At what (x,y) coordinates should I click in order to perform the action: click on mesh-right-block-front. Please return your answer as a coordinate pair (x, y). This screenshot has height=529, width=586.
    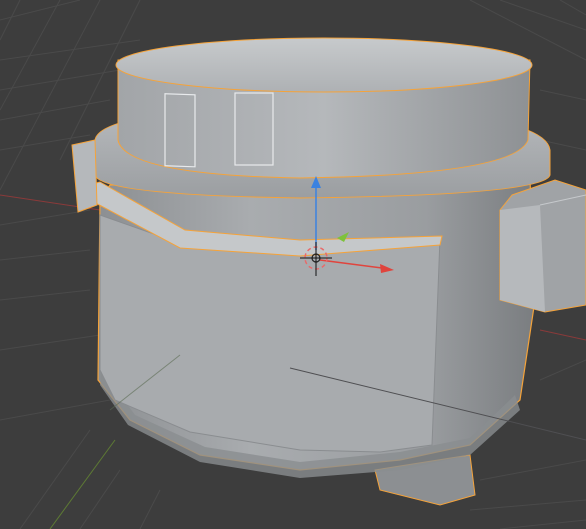
    Looking at the image, I should click on (522, 258).